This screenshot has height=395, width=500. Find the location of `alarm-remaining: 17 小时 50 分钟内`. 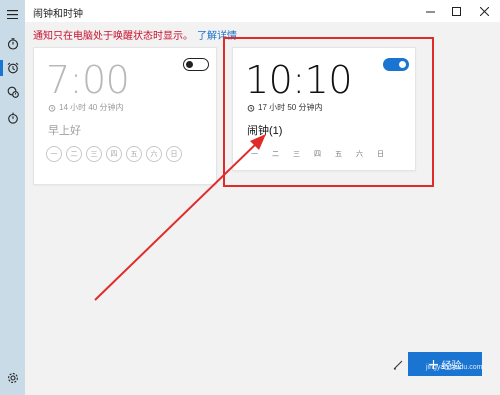

alarm-remaining: 17 小时 50 分钟内 is located at coordinates (284, 107).